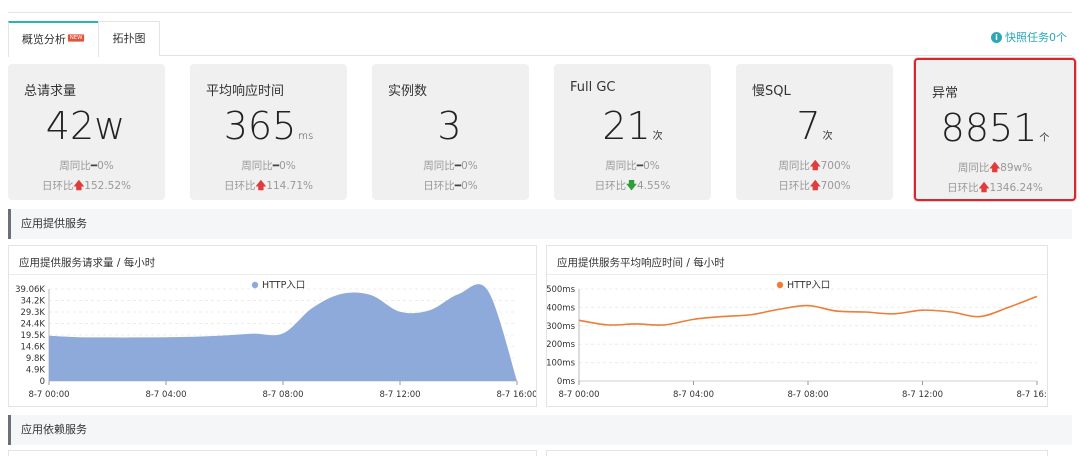 The image size is (1080, 456). What do you see at coordinates (996, 37) in the screenshot?
I see `info-icon: i` at bounding box center [996, 37].